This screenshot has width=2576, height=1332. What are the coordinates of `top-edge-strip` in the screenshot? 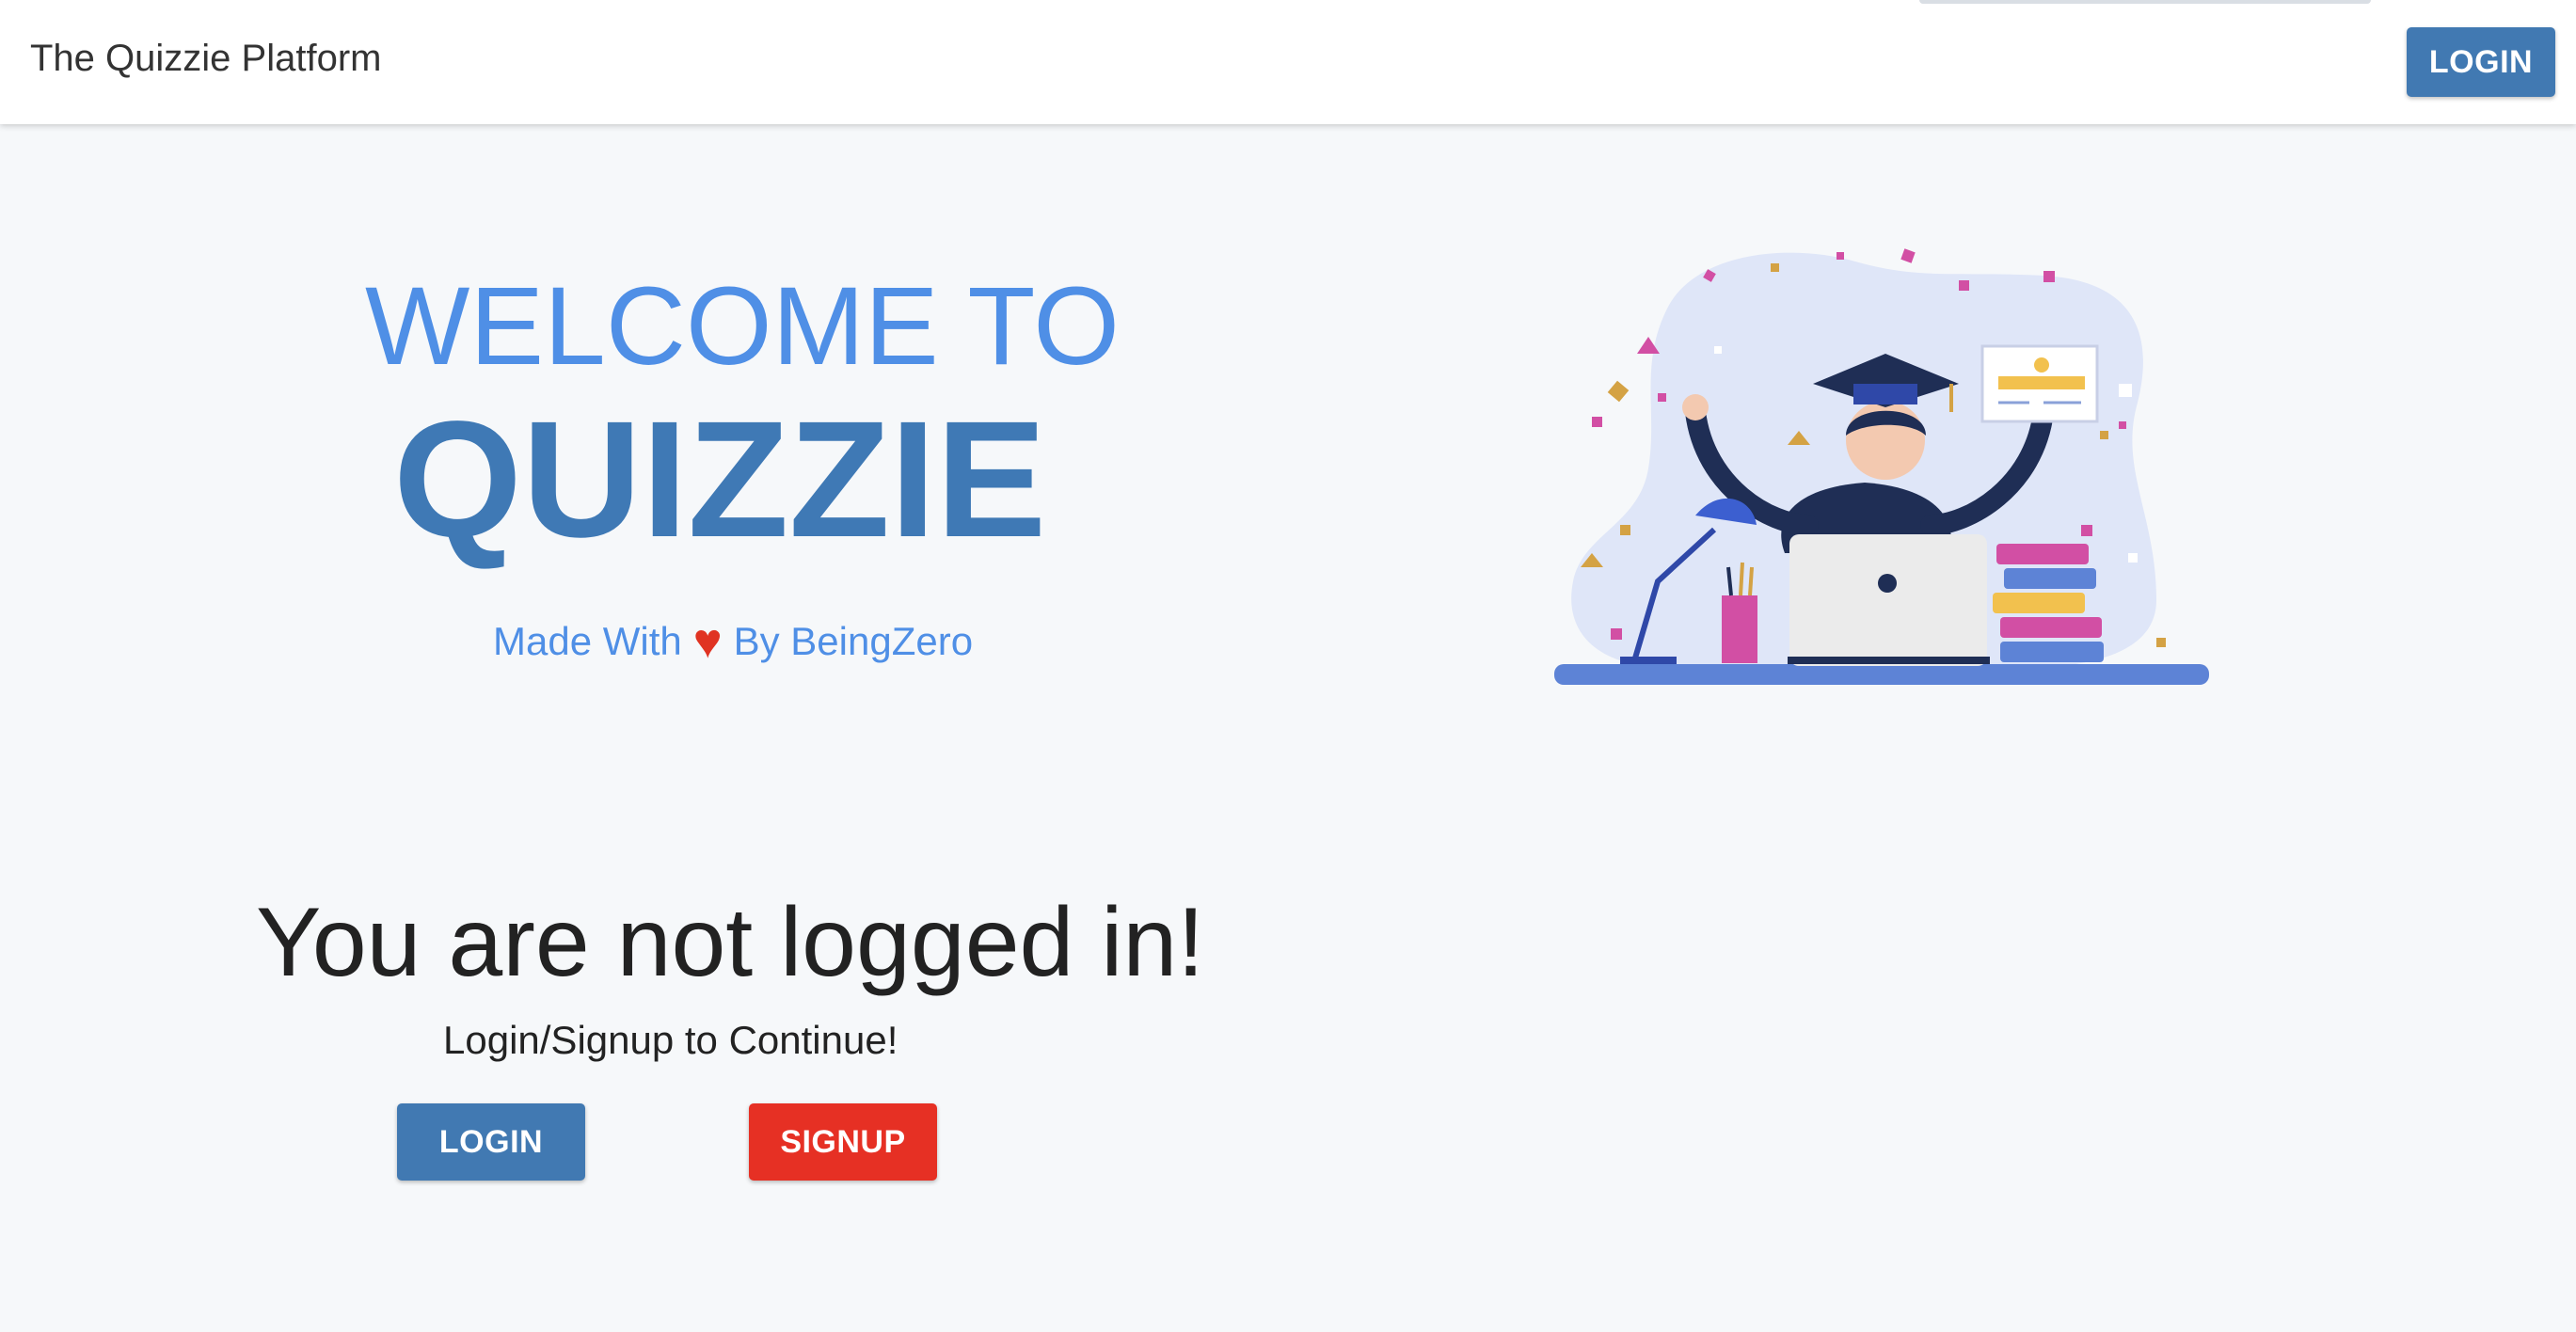 It's located at (2145, 2).